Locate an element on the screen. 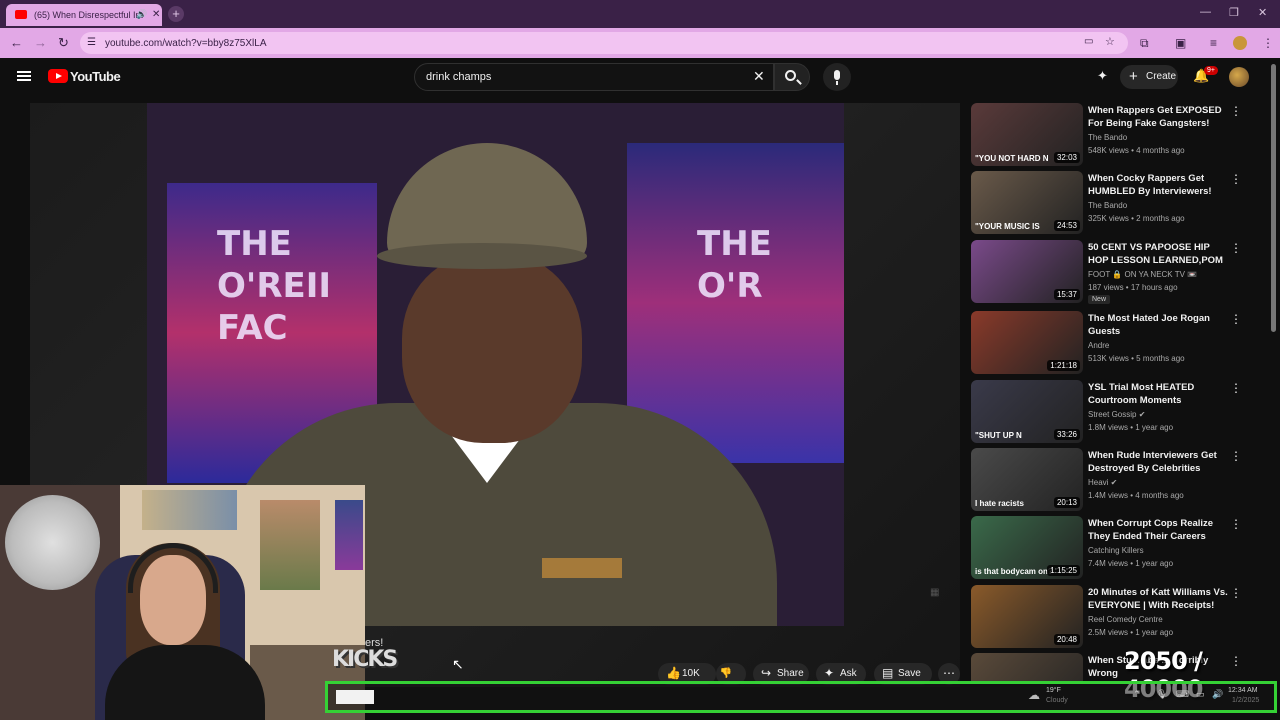 The width and height of the screenshot is (1280, 720). create-label: Create is located at coordinates (1161, 76).